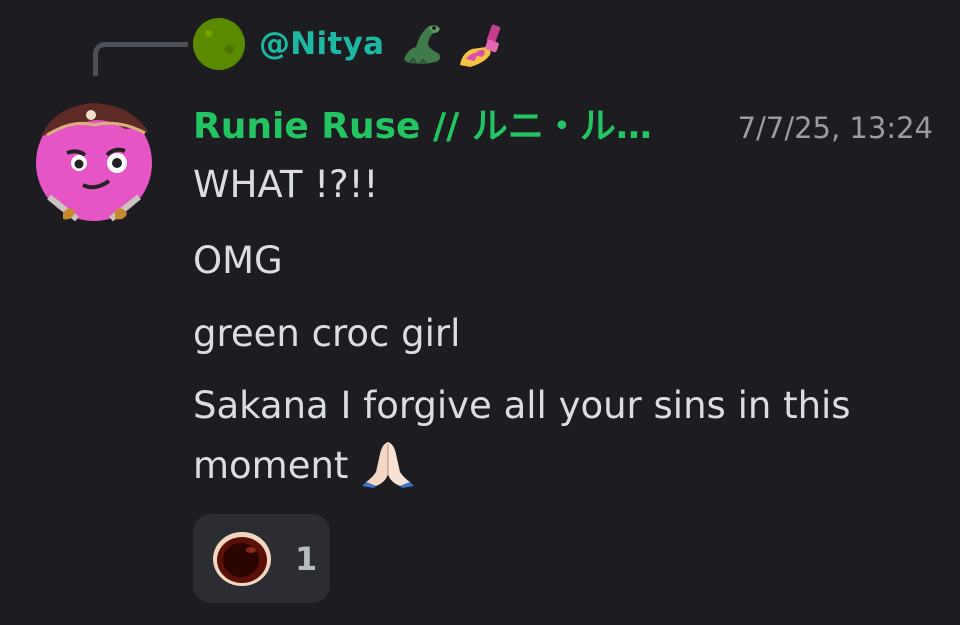 Image resolution: width=960 pixels, height=625 pixels. I want to click on message-line: WHAT !?!!, so click(286, 184).